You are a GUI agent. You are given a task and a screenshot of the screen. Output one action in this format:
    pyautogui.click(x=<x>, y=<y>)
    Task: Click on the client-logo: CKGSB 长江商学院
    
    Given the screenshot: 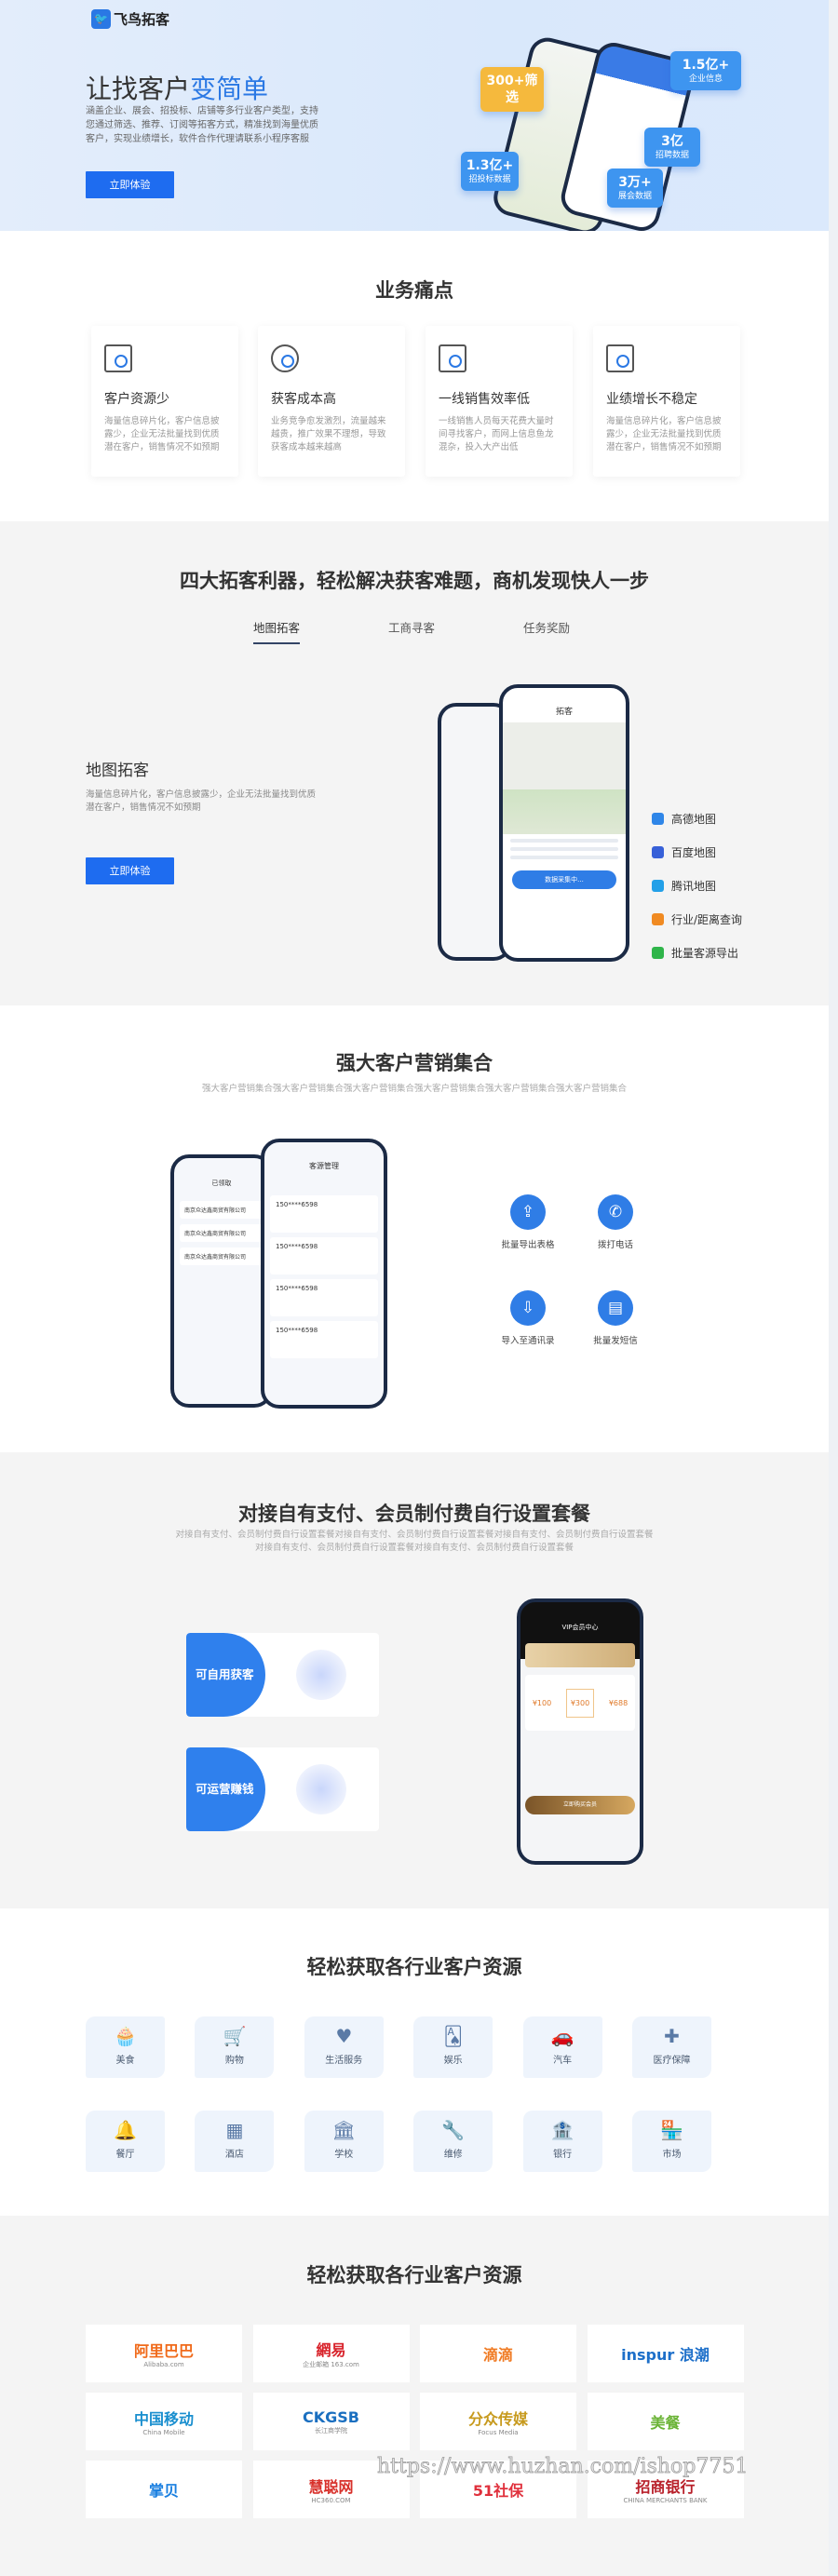 What is the action you would take?
    pyautogui.click(x=331, y=2421)
    